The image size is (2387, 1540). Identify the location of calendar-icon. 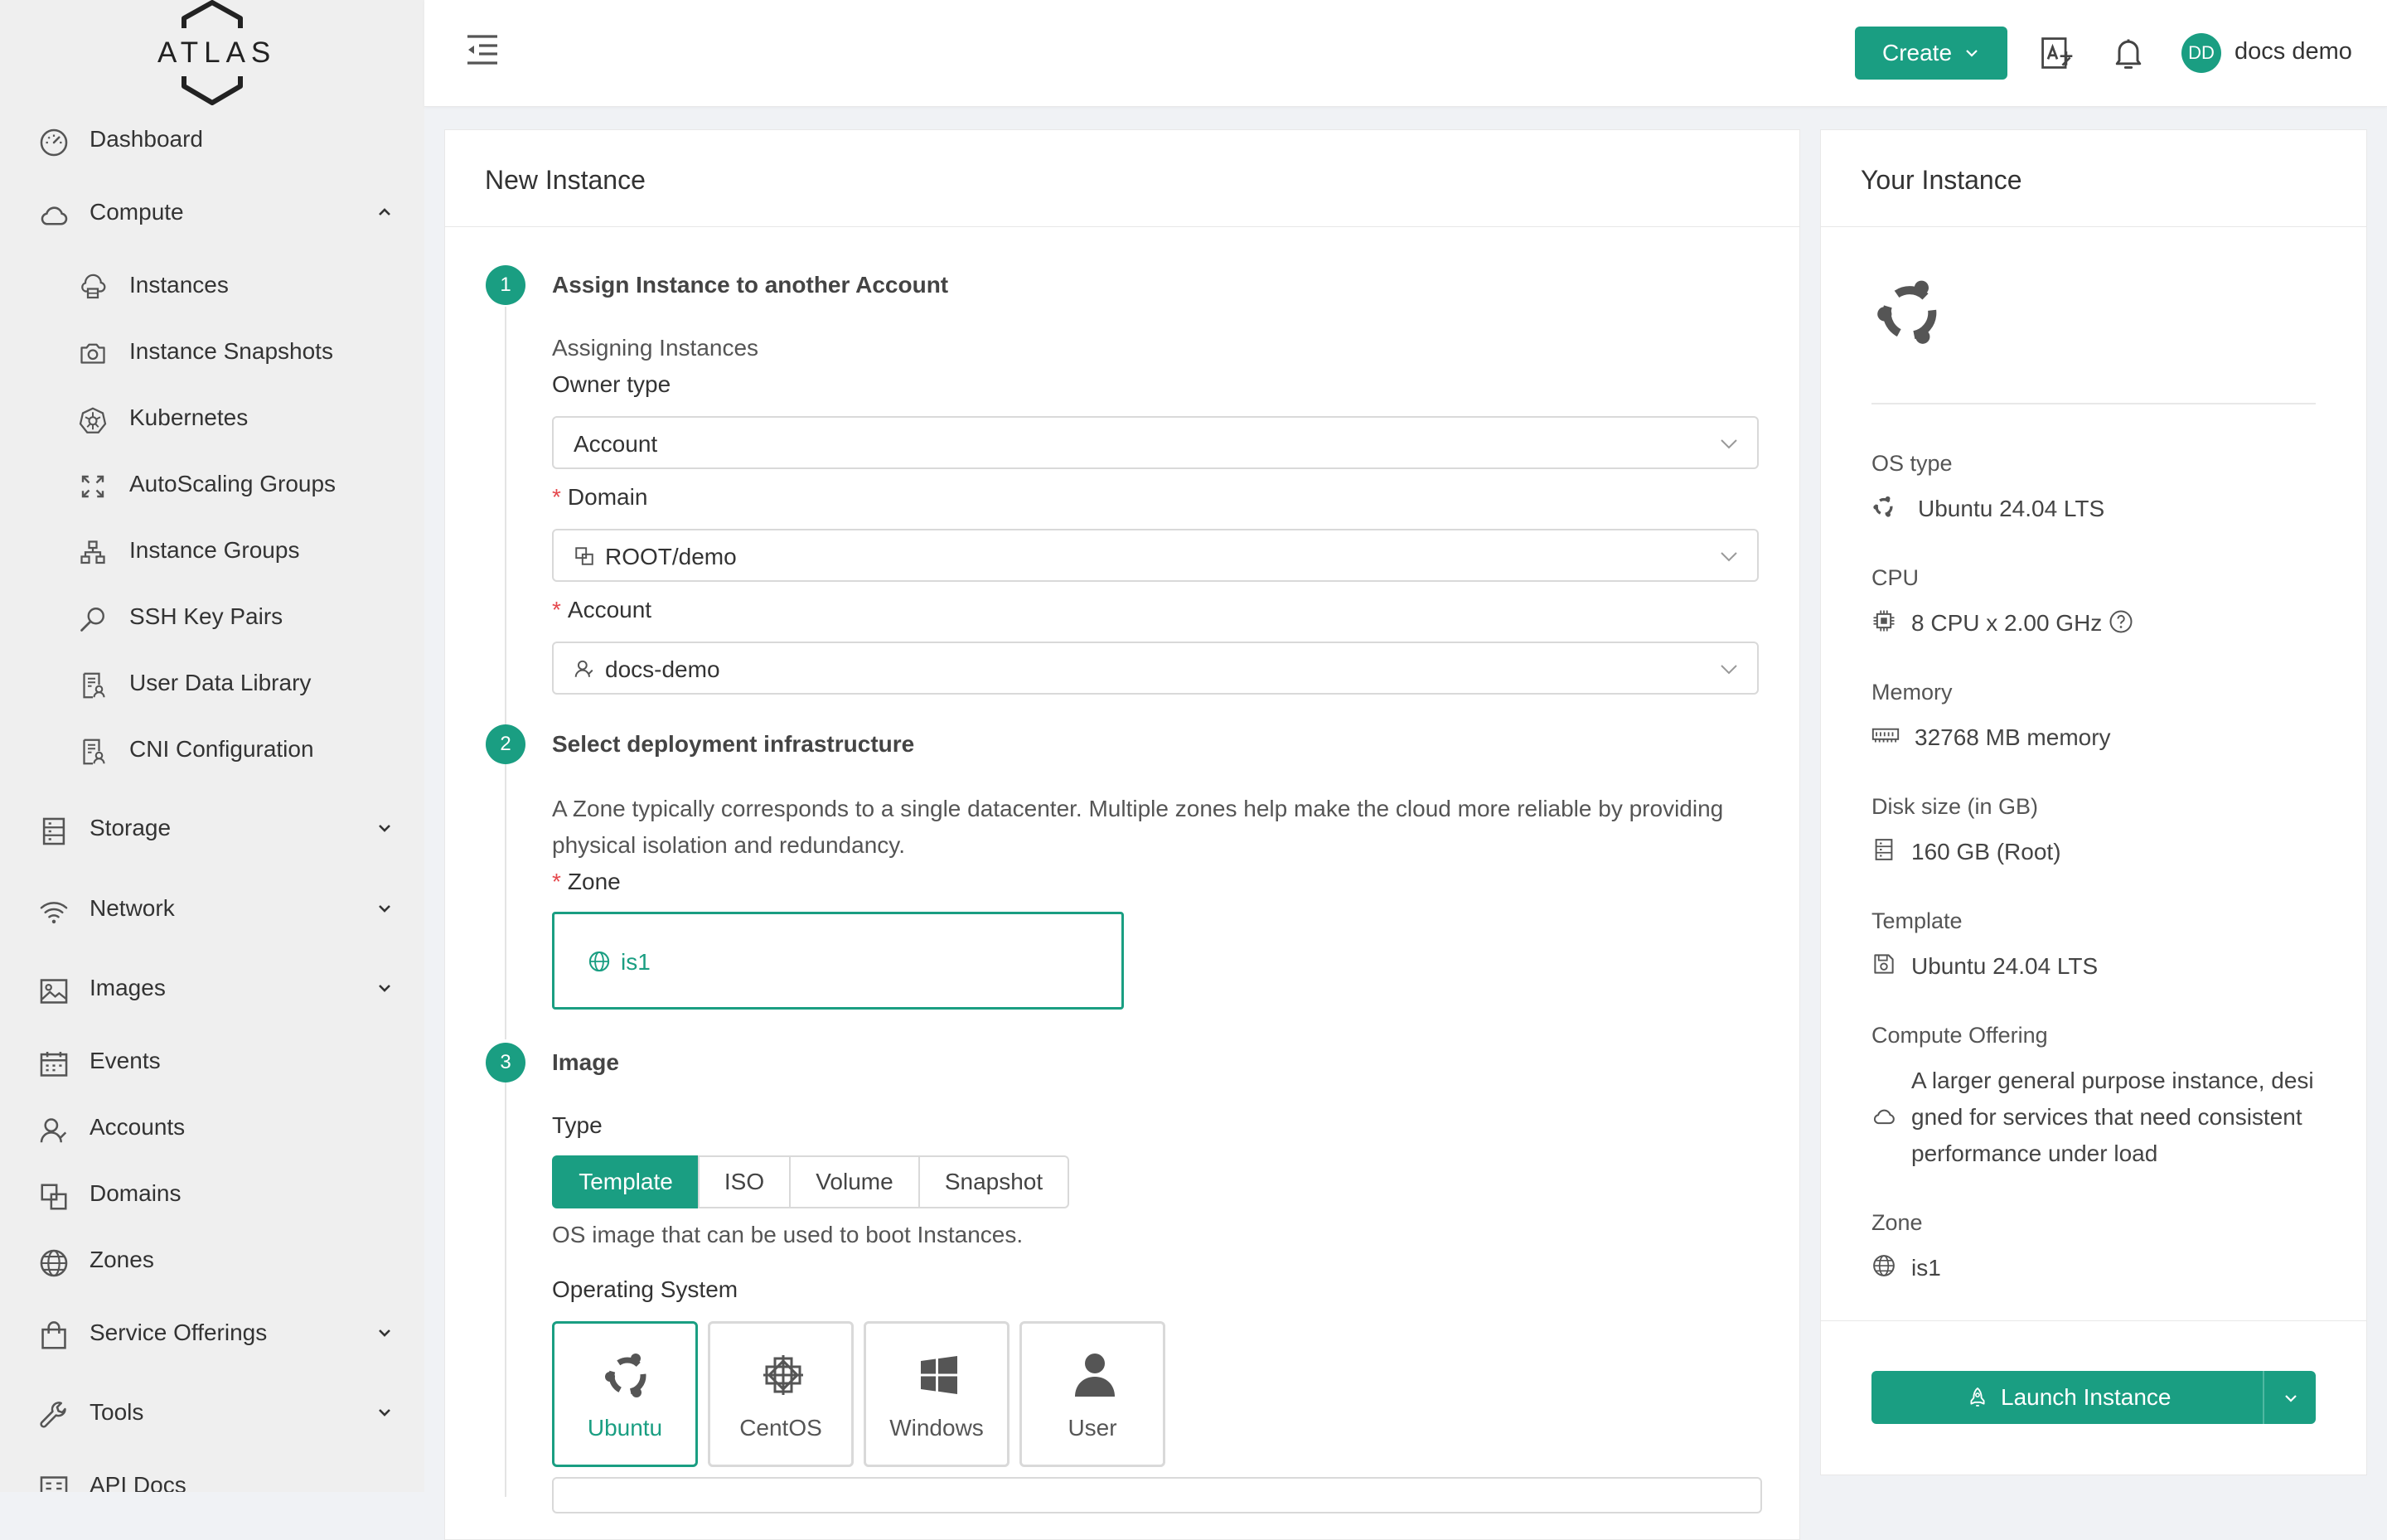
(54, 1064).